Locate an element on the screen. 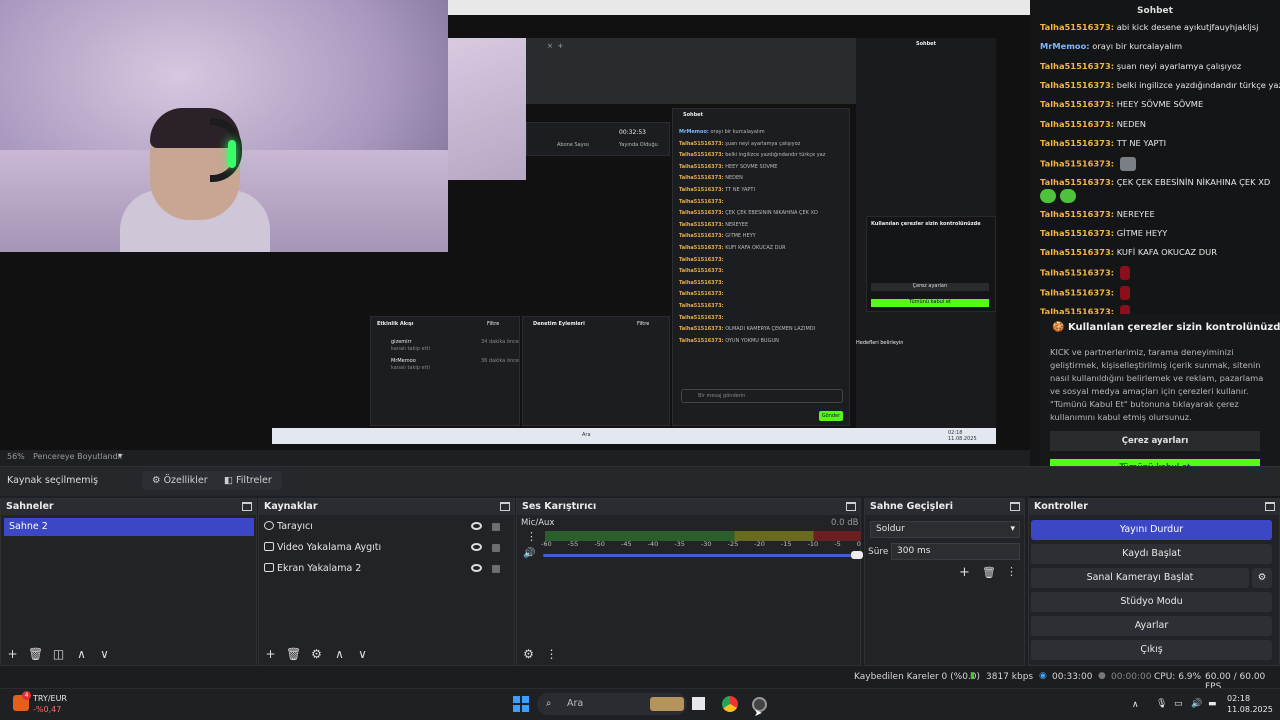  meter-tick-label: 0 is located at coordinates (858, 544).